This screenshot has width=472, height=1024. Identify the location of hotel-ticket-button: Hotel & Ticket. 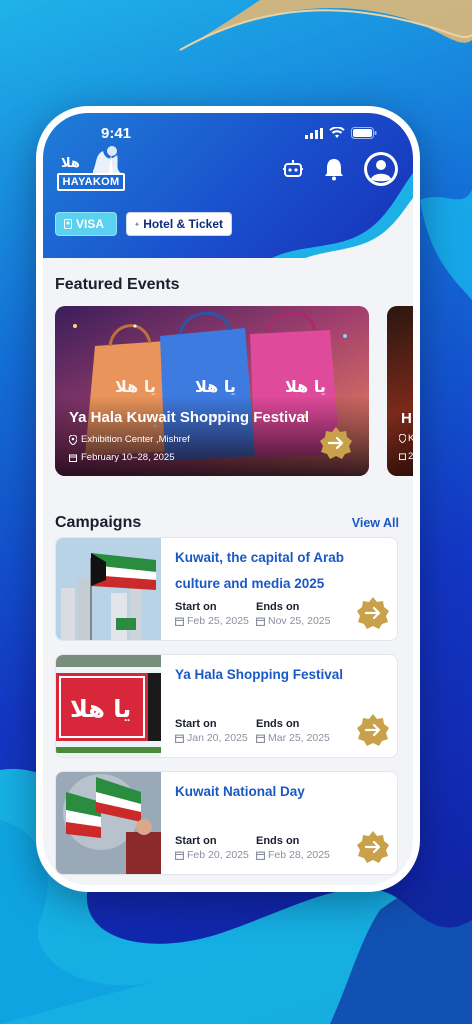
(179, 224).